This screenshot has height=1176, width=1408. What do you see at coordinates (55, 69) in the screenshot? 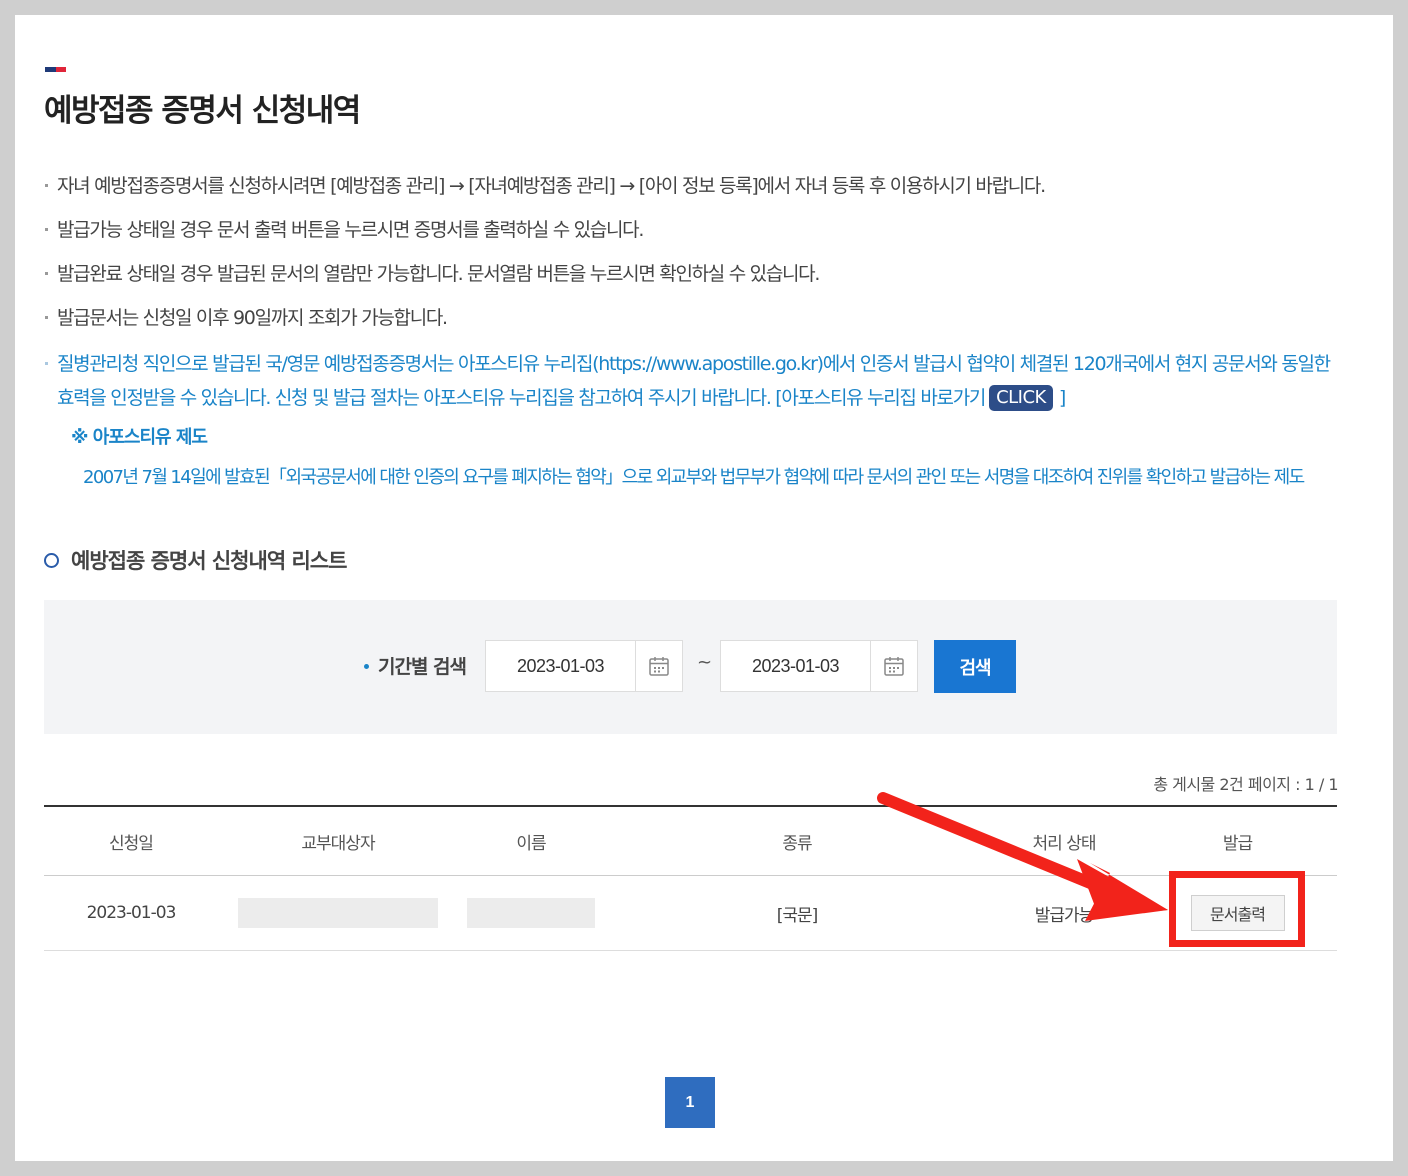
I see `title-flag-marker` at bounding box center [55, 69].